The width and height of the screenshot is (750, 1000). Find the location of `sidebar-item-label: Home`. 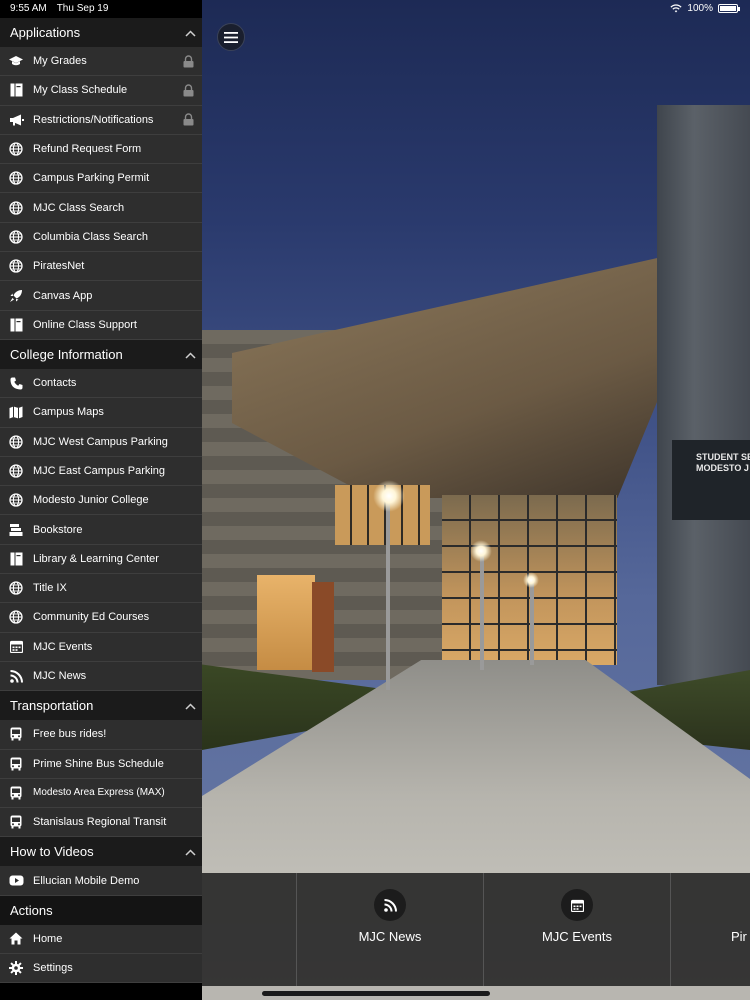

sidebar-item-label: Home is located at coordinates (48, 938).